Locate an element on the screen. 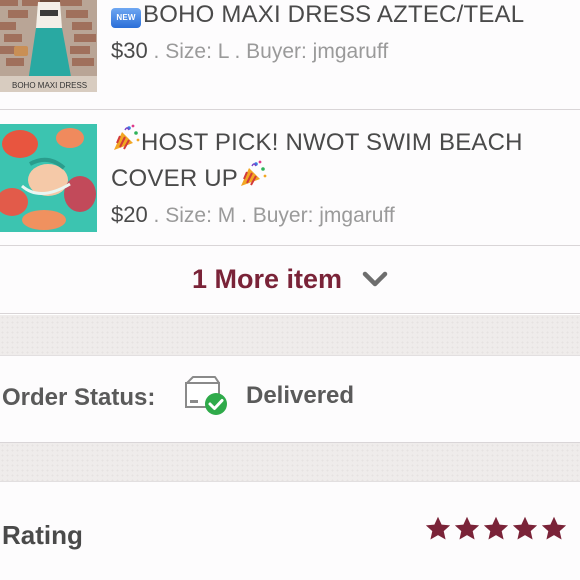  item-title-text-2: COVER UP is located at coordinates (174, 178).